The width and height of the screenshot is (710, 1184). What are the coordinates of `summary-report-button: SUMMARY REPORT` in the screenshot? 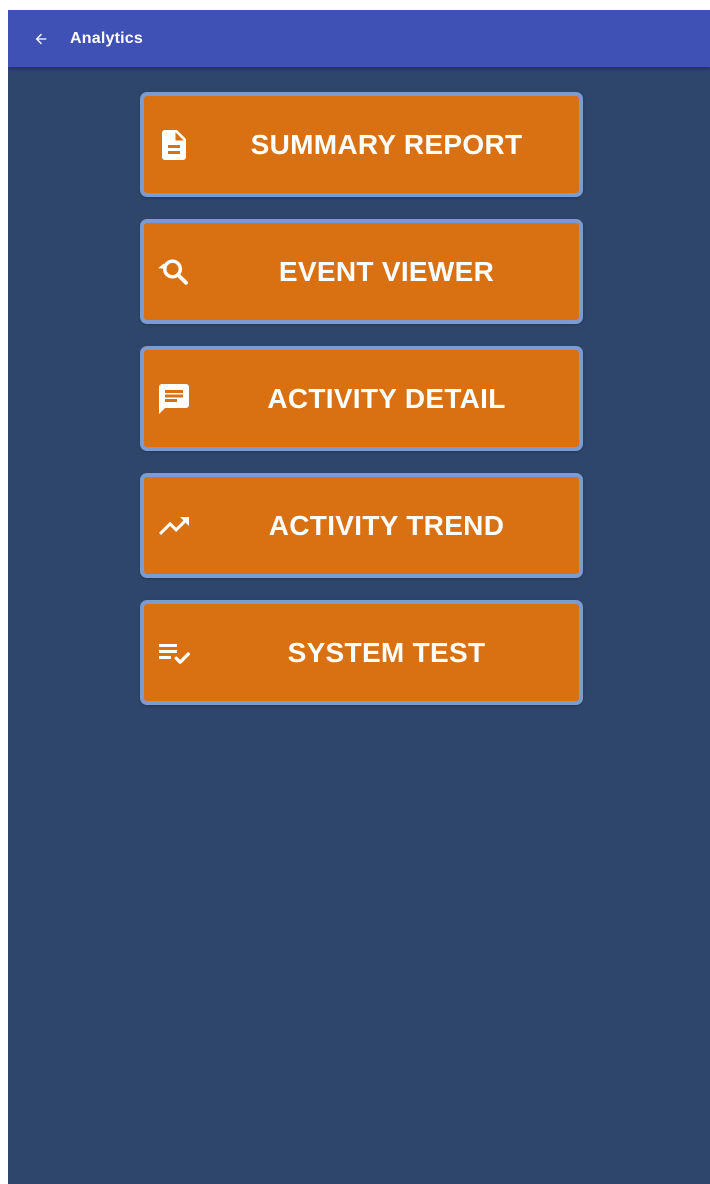 It's located at (361, 144).